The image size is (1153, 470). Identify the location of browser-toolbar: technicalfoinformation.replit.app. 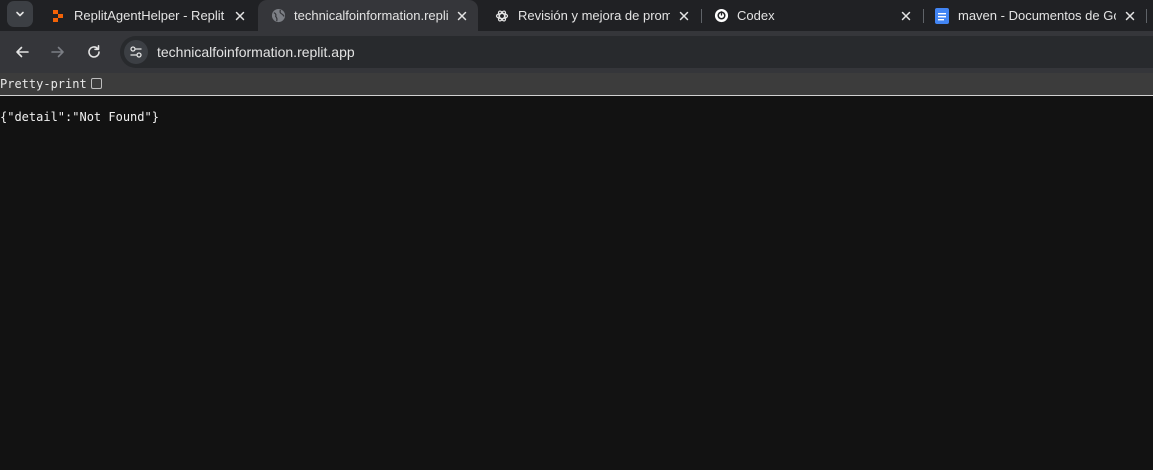
(576, 52).